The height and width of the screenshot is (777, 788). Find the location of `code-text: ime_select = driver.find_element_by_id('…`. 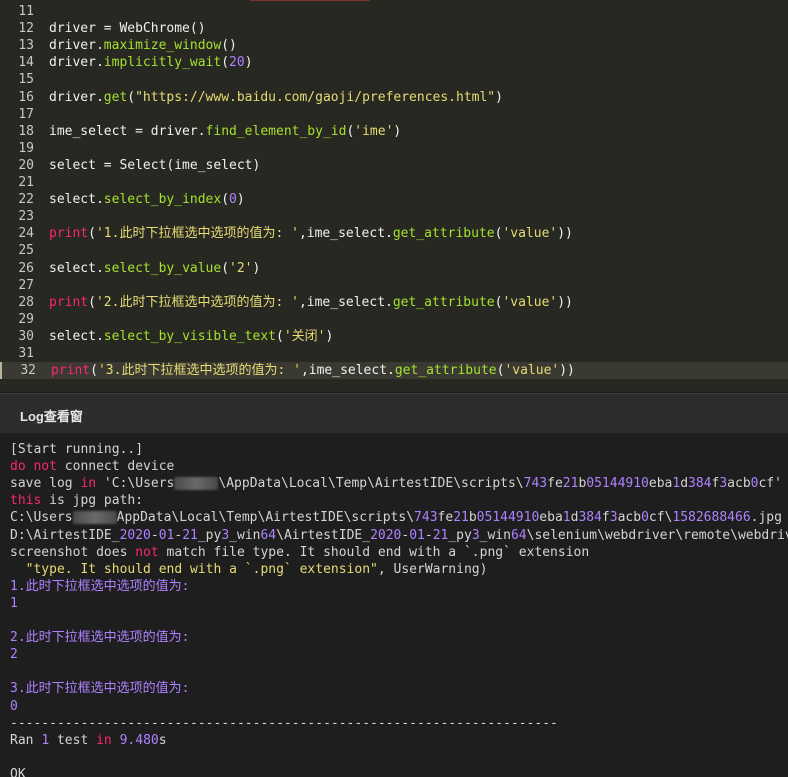

code-text: ime_select = driver.find_element_by_id('… is located at coordinates (225, 131).